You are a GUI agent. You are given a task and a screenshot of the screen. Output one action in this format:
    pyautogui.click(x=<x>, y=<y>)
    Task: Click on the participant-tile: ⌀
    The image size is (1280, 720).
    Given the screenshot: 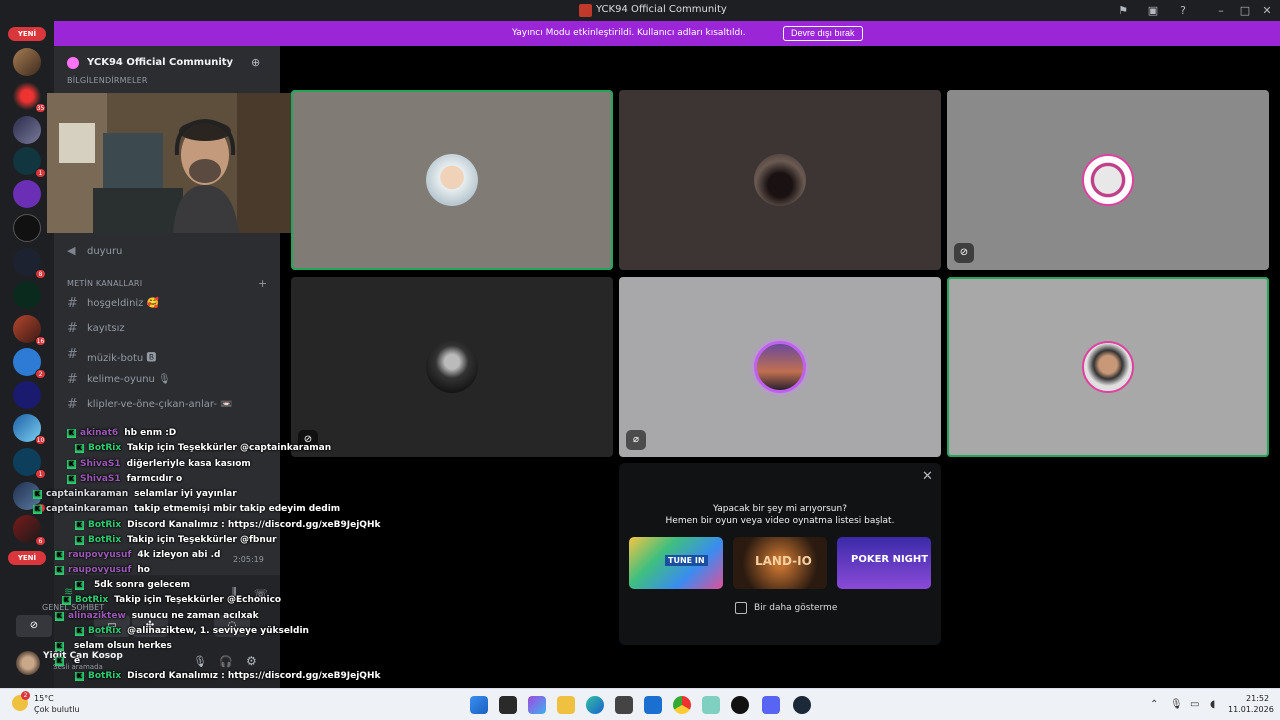 What is the action you would take?
    pyautogui.click(x=780, y=367)
    